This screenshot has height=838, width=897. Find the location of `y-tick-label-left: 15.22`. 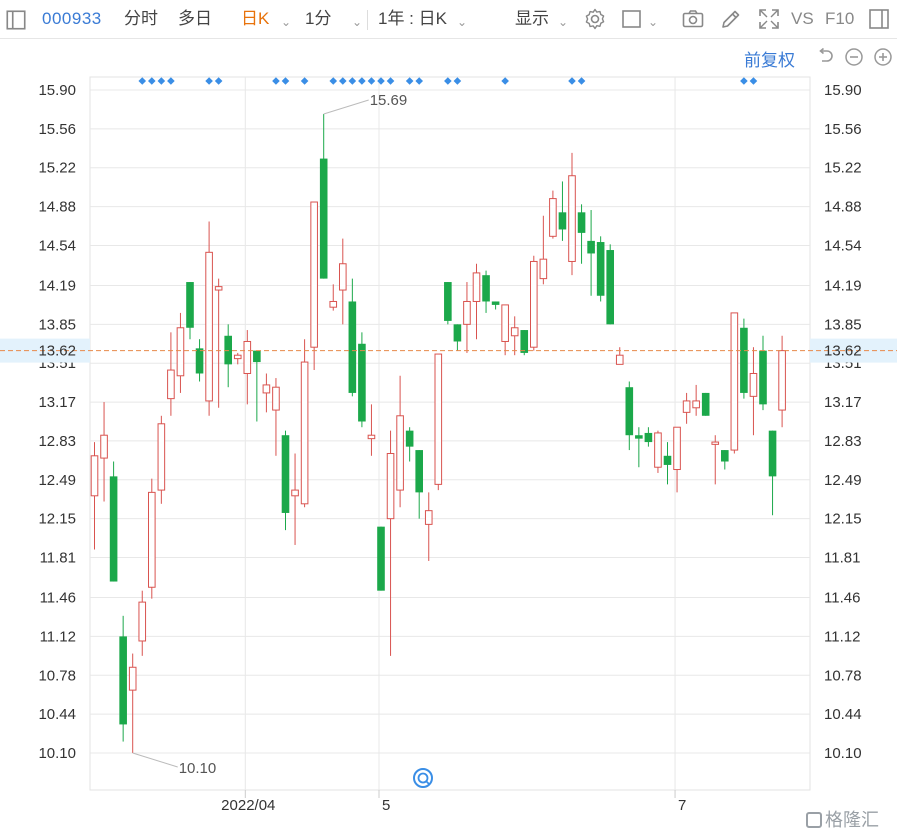

y-tick-label-left: 15.22 is located at coordinates (57, 168).